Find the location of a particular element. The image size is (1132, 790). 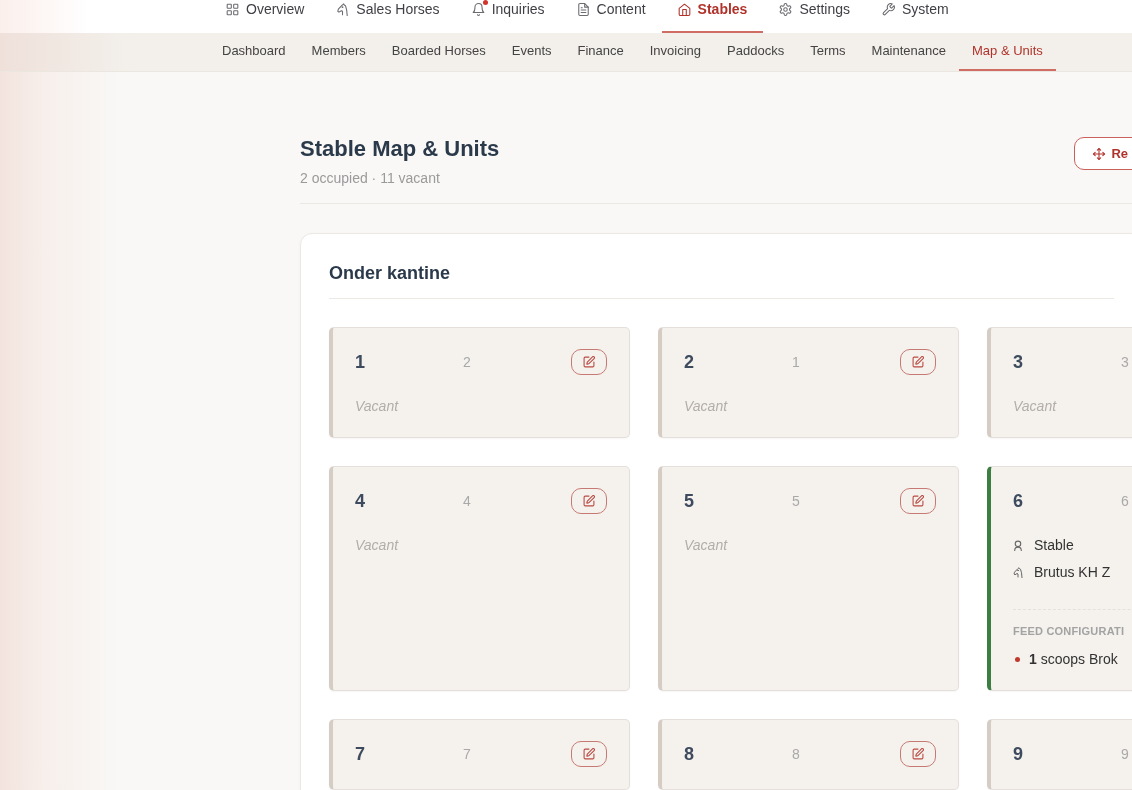

unit-number: 2 is located at coordinates (689, 362).